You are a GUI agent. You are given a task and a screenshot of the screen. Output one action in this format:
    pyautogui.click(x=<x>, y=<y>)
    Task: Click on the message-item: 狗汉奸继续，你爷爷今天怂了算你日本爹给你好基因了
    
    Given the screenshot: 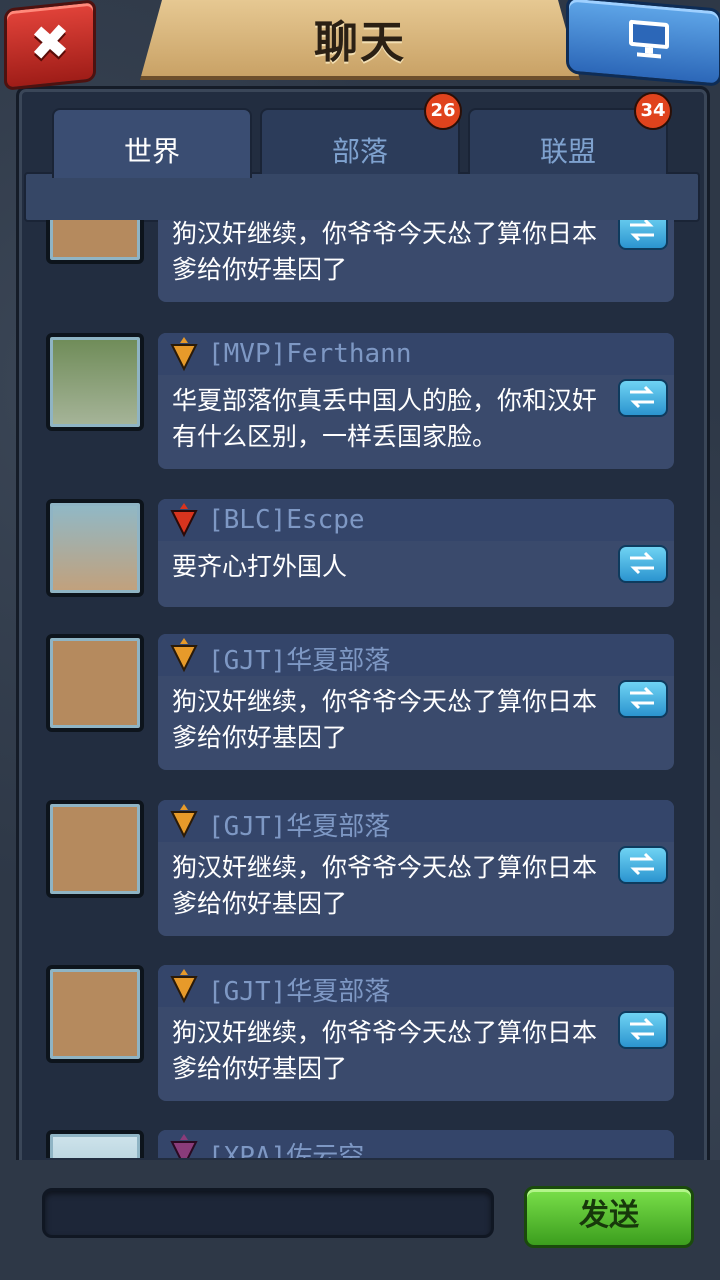 What is the action you would take?
    pyautogui.click(x=360, y=263)
    